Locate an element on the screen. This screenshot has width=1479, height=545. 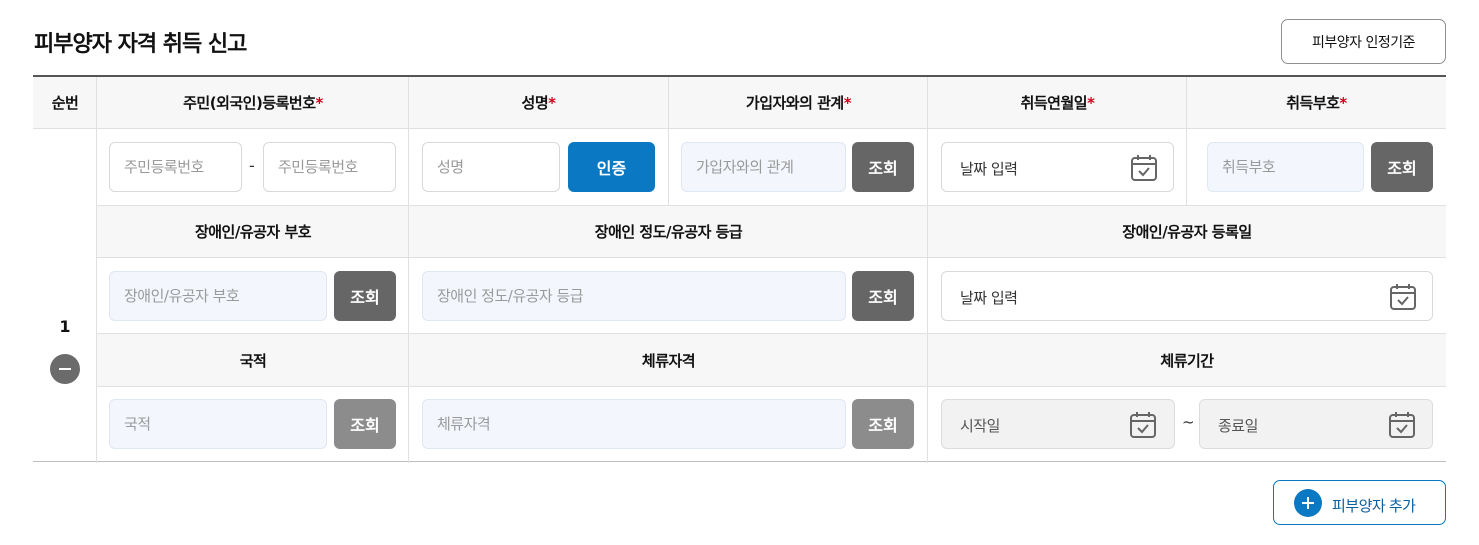
header-acq-date: 취득연월일 * is located at coordinates (1057, 103).